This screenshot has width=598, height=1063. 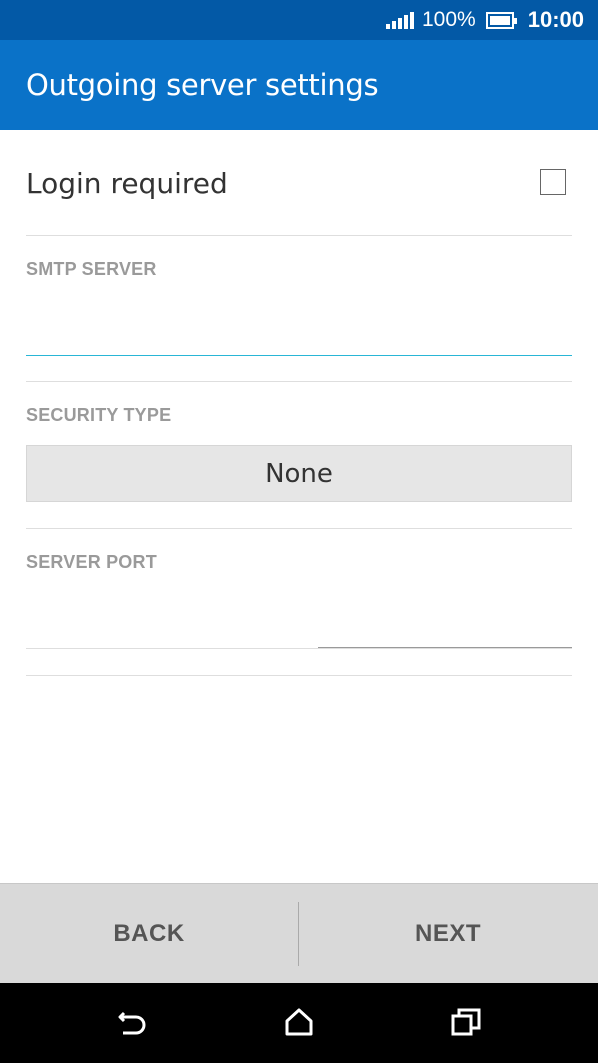 What do you see at coordinates (466, 1023) in the screenshot?
I see `recents-icon` at bounding box center [466, 1023].